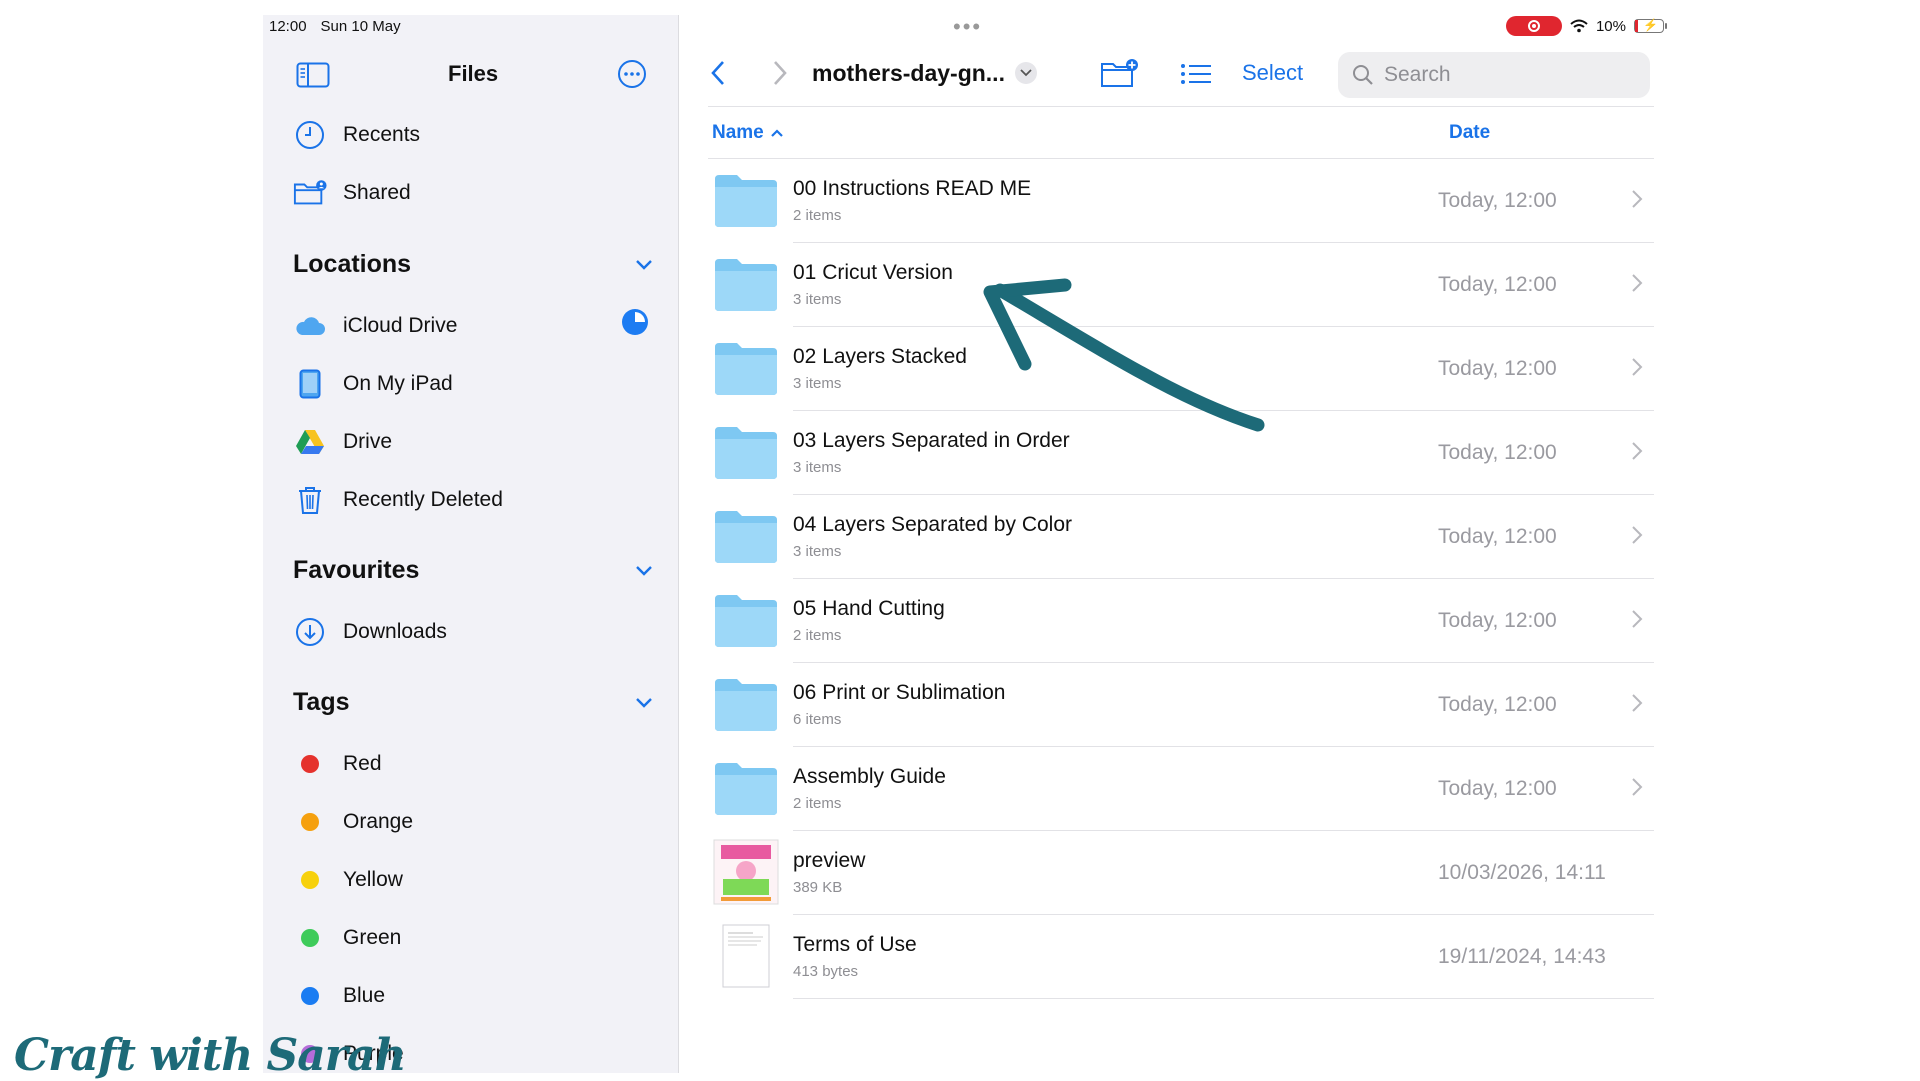 The width and height of the screenshot is (1920, 1081). I want to click on document-icon, so click(746, 956).